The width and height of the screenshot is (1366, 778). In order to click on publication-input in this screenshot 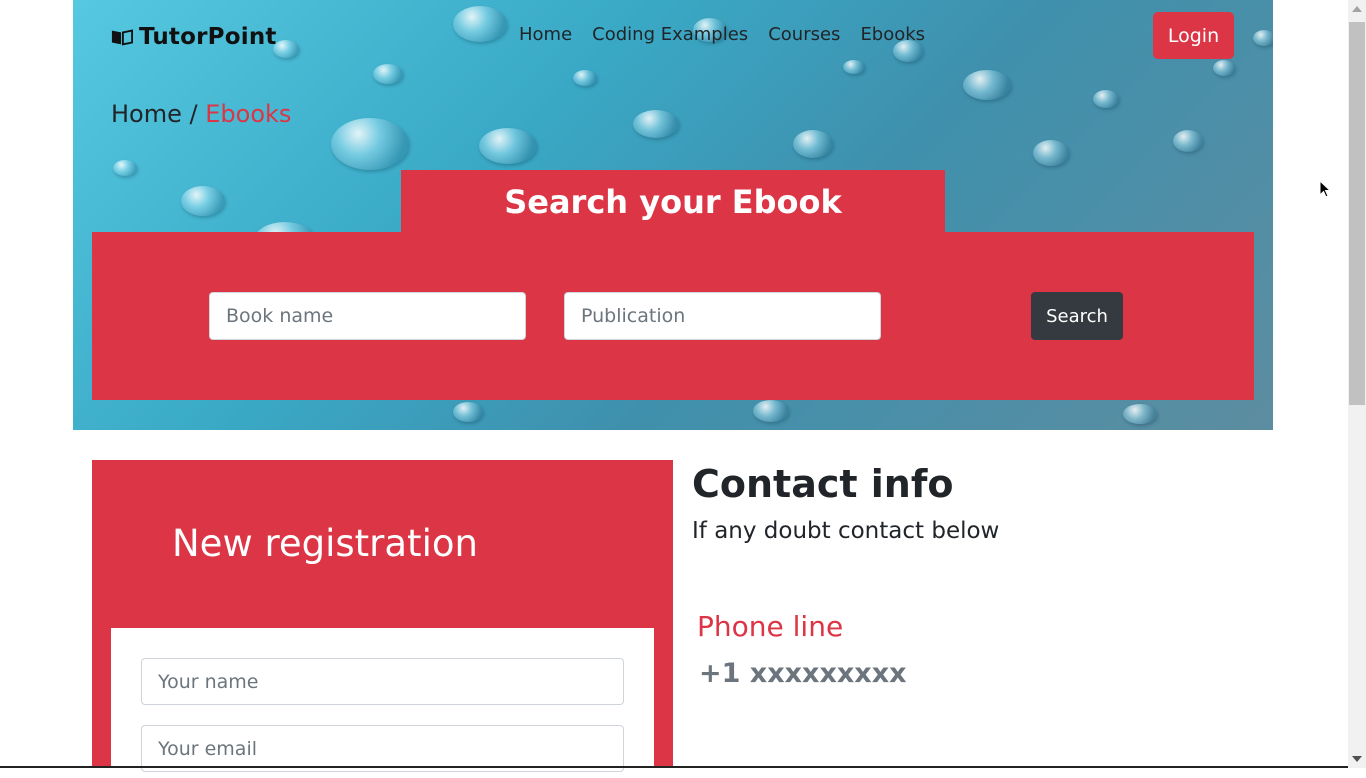, I will do `click(722, 316)`.